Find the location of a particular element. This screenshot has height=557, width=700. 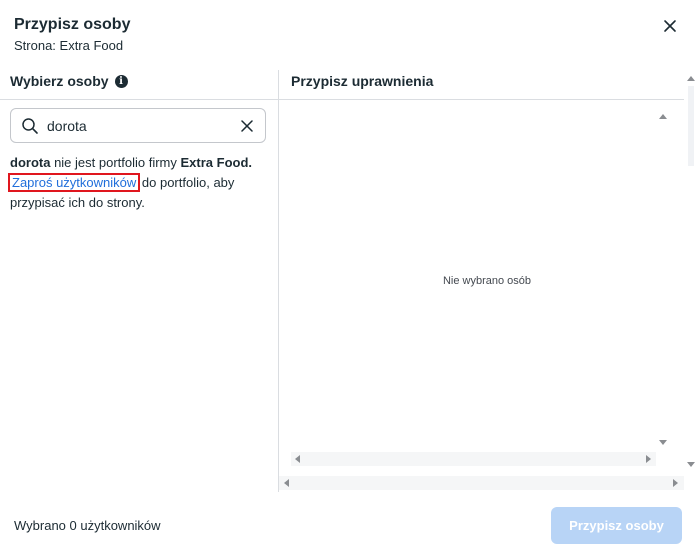

close-icon is located at coordinates (670, 26).